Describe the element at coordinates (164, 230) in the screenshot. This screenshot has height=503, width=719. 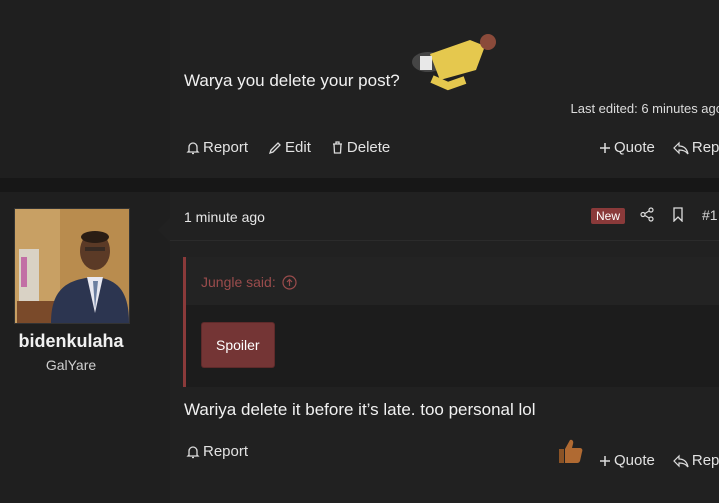
I see `post-pointer-arrow` at that location.